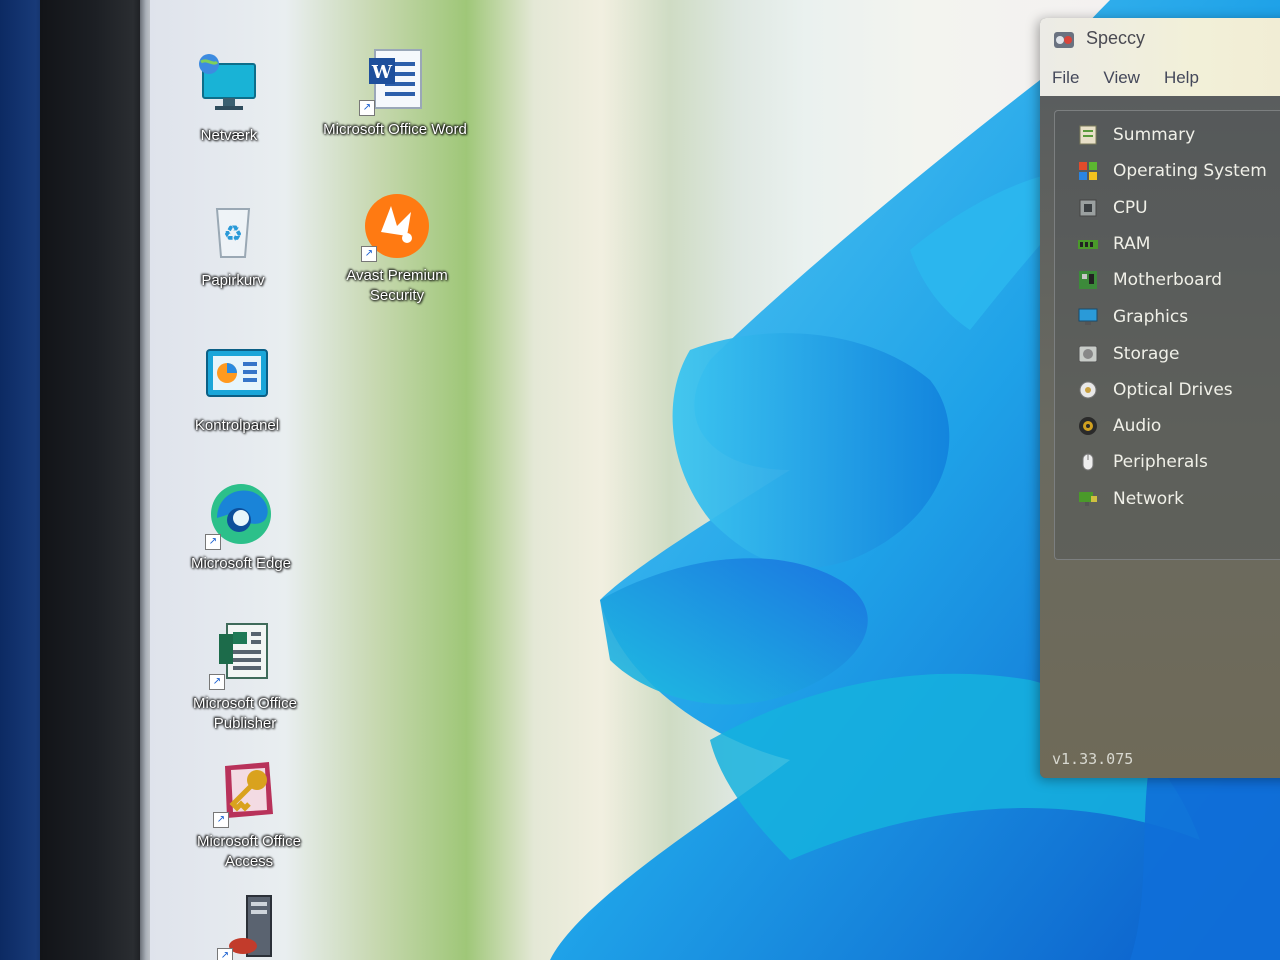  I want to click on desktop-icon-avast: ↗ Avast Premium Security, so click(397, 248).